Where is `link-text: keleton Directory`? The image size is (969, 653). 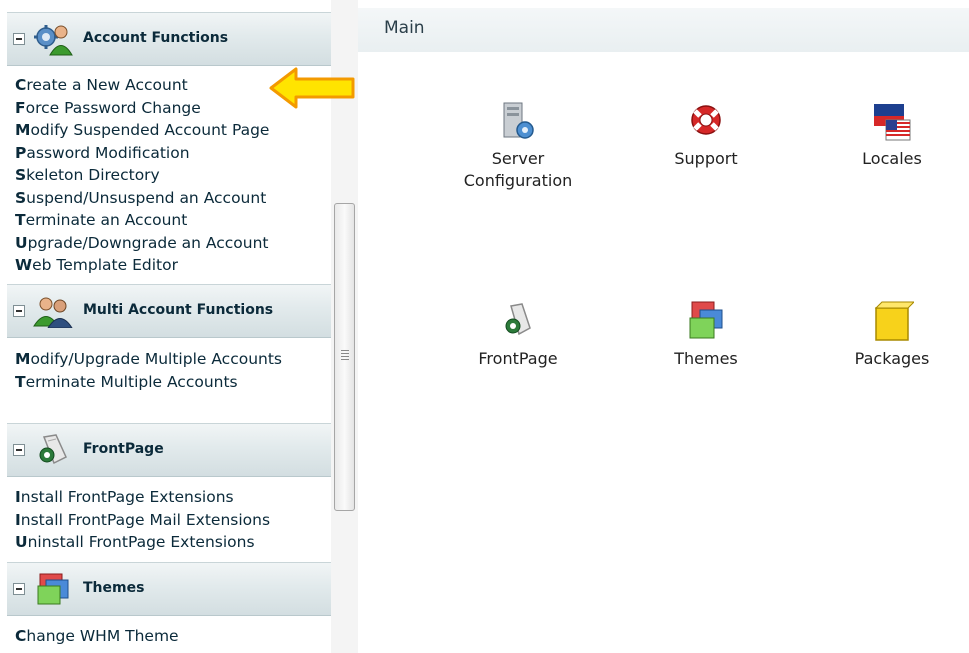 link-text: keleton Directory is located at coordinates (93, 175).